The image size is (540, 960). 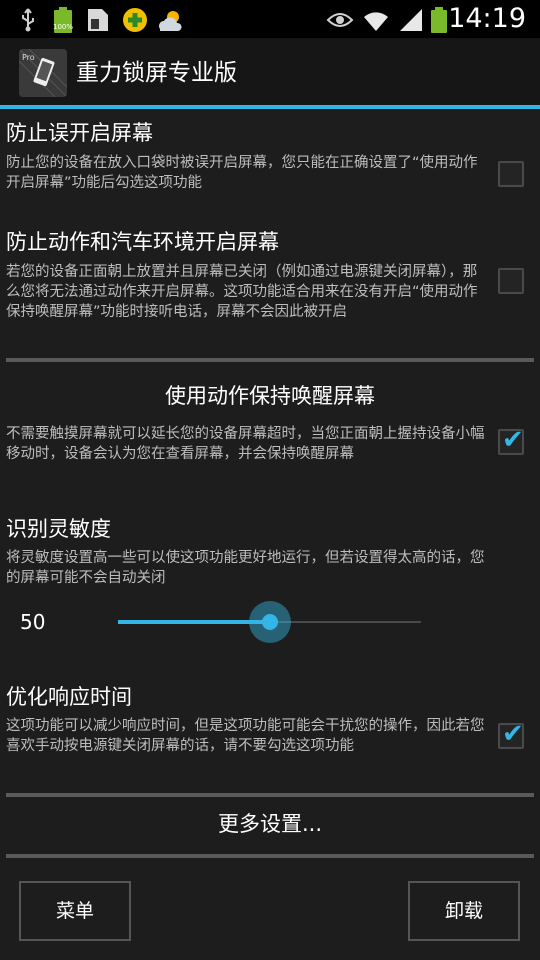 What do you see at coordinates (79, 133) in the screenshot?
I see `pref-pocket-title: 防止误开启屏幕` at bounding box center [79, 133].